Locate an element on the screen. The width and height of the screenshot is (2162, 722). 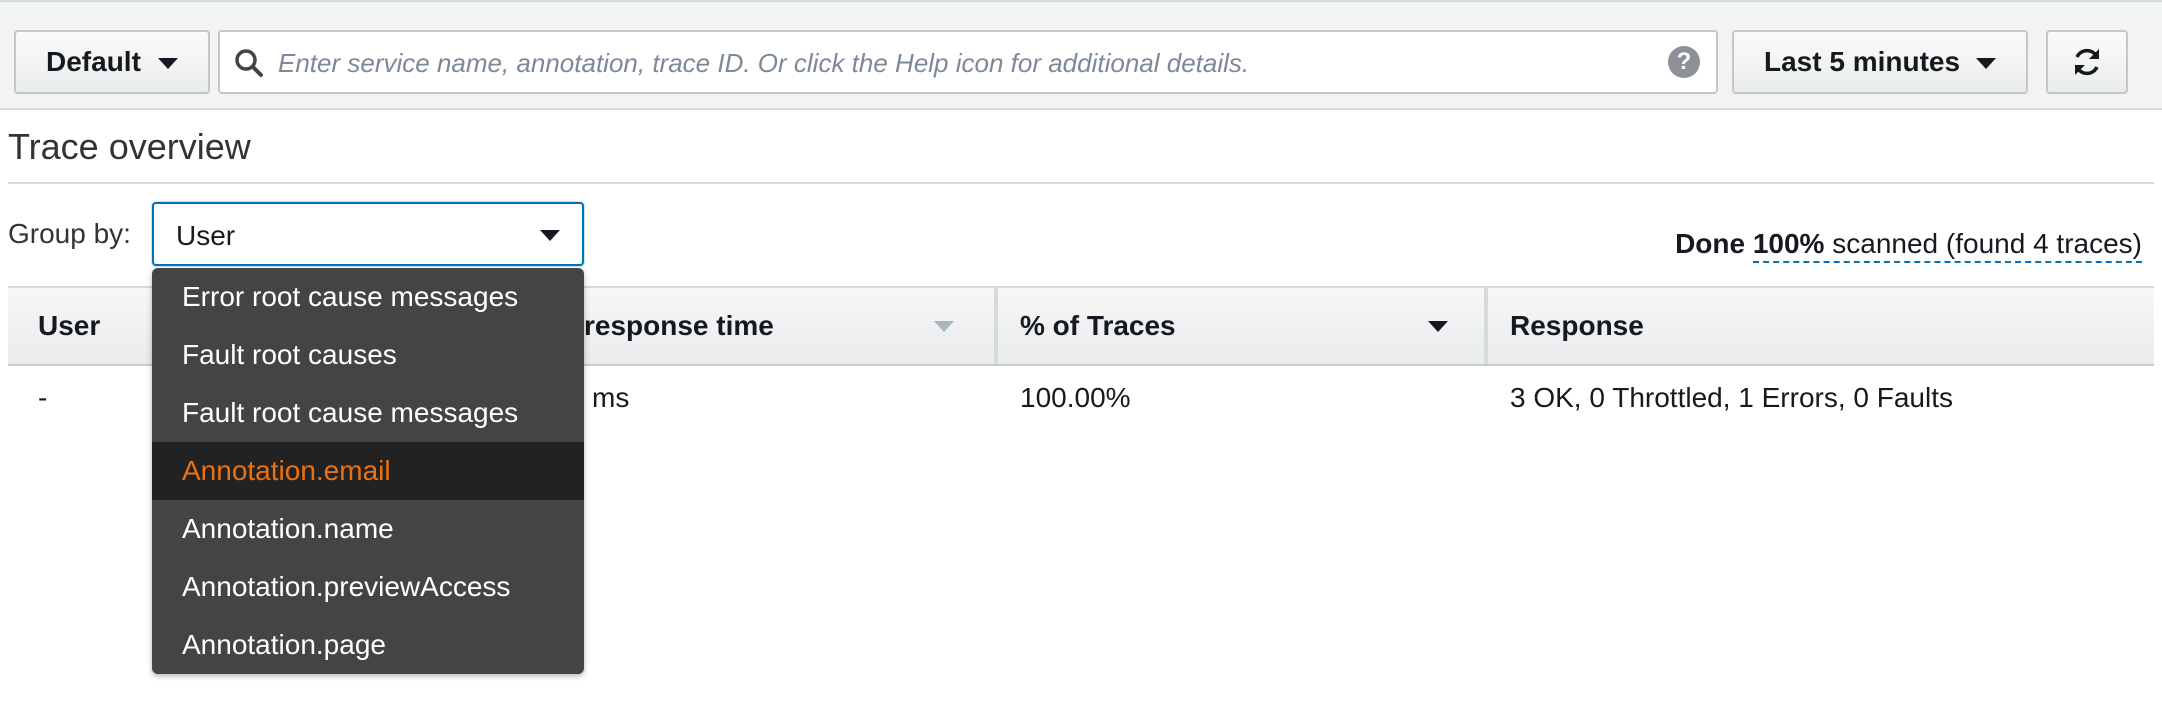
help-icon: ? is located at coordinates (1684, 62).